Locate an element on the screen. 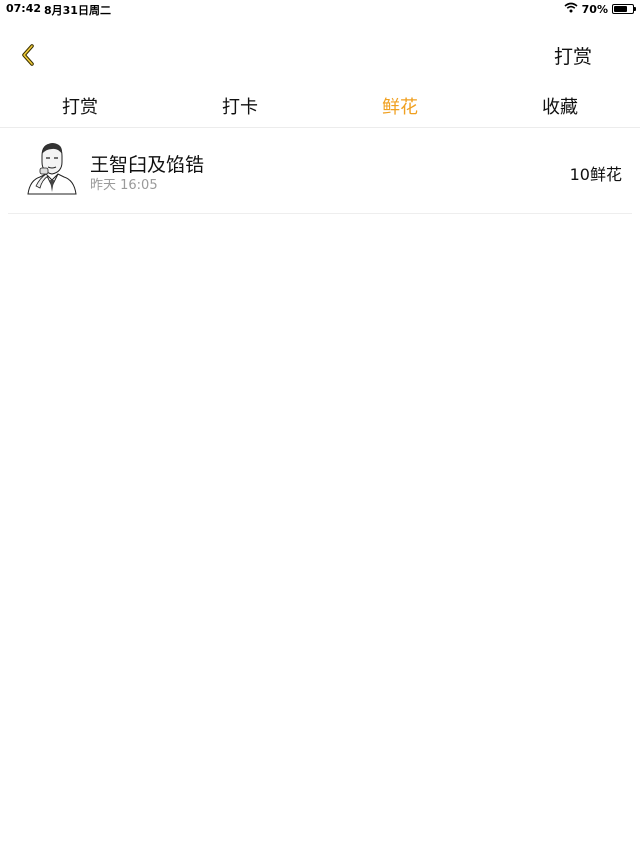  tab-flowers: 鲜花 is located at coordinates (400, 107).